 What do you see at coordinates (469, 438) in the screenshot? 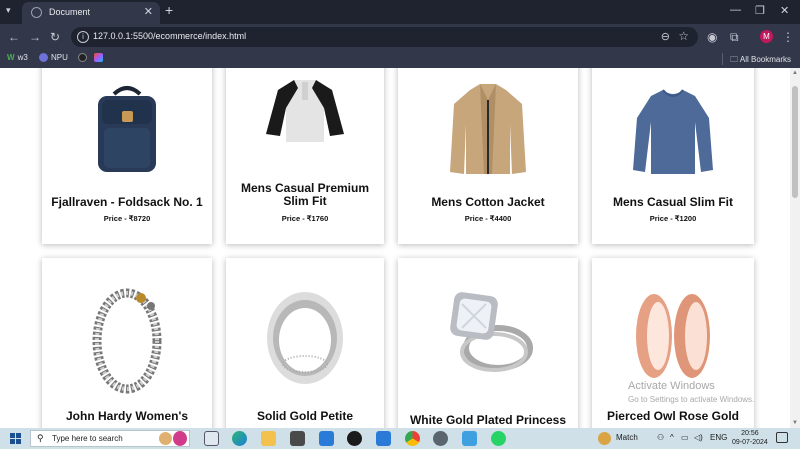
I see `photos-icon` at bounding box center [469, 438].